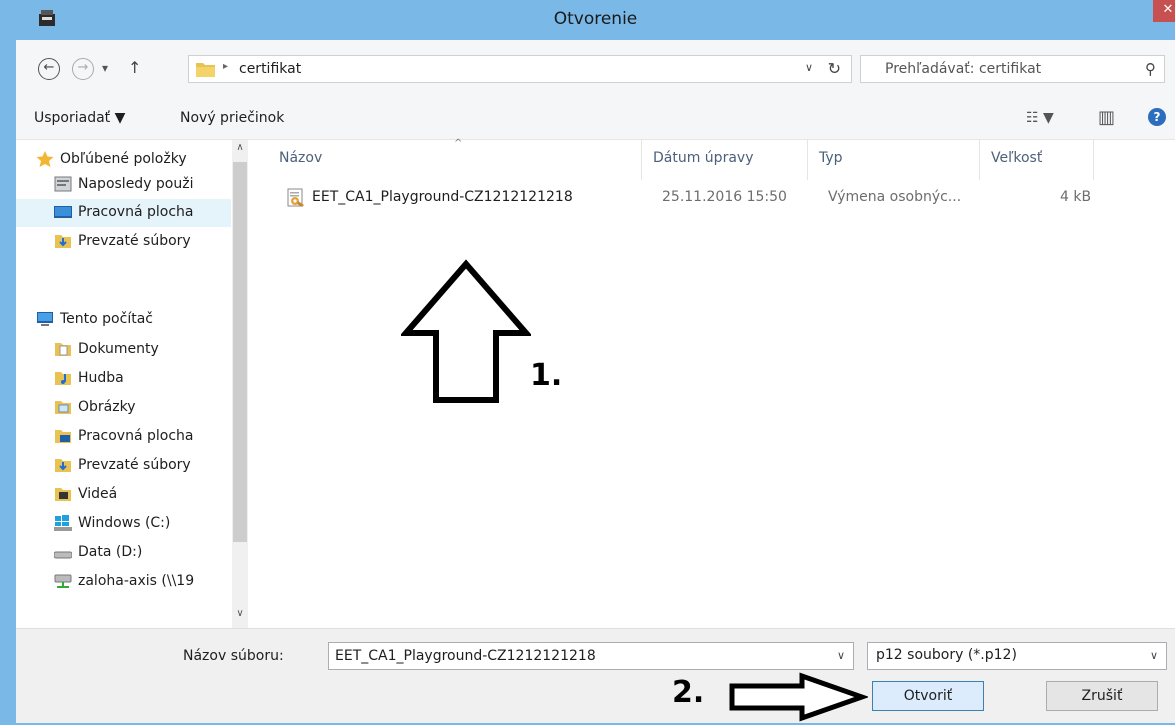  What do you see at coordinates (724, 197) in the screenshot?
I see `file-date: 25.11.2016 15:50` at bounding box center [724, 197].